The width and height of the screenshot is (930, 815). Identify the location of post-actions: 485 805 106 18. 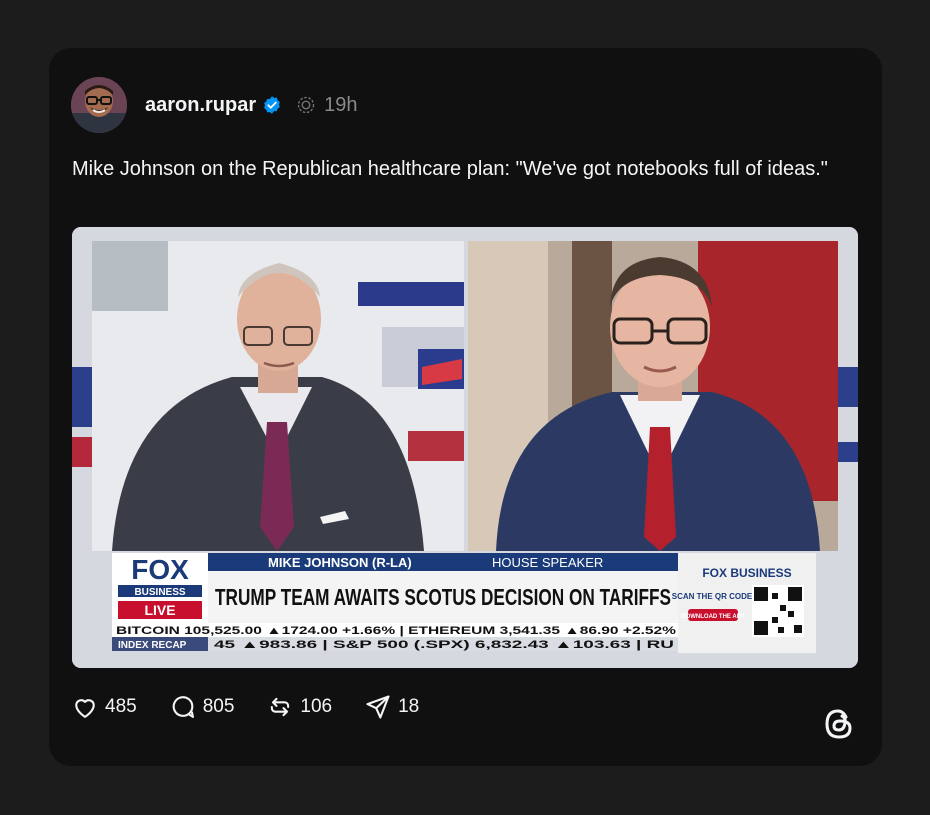
(261, 707).